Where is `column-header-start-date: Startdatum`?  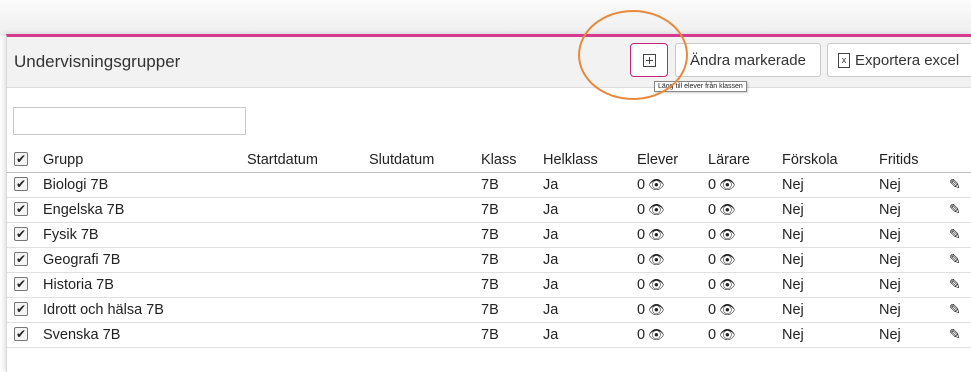
column-header-start-date: Startdatum is located at coordinates (282, 160).